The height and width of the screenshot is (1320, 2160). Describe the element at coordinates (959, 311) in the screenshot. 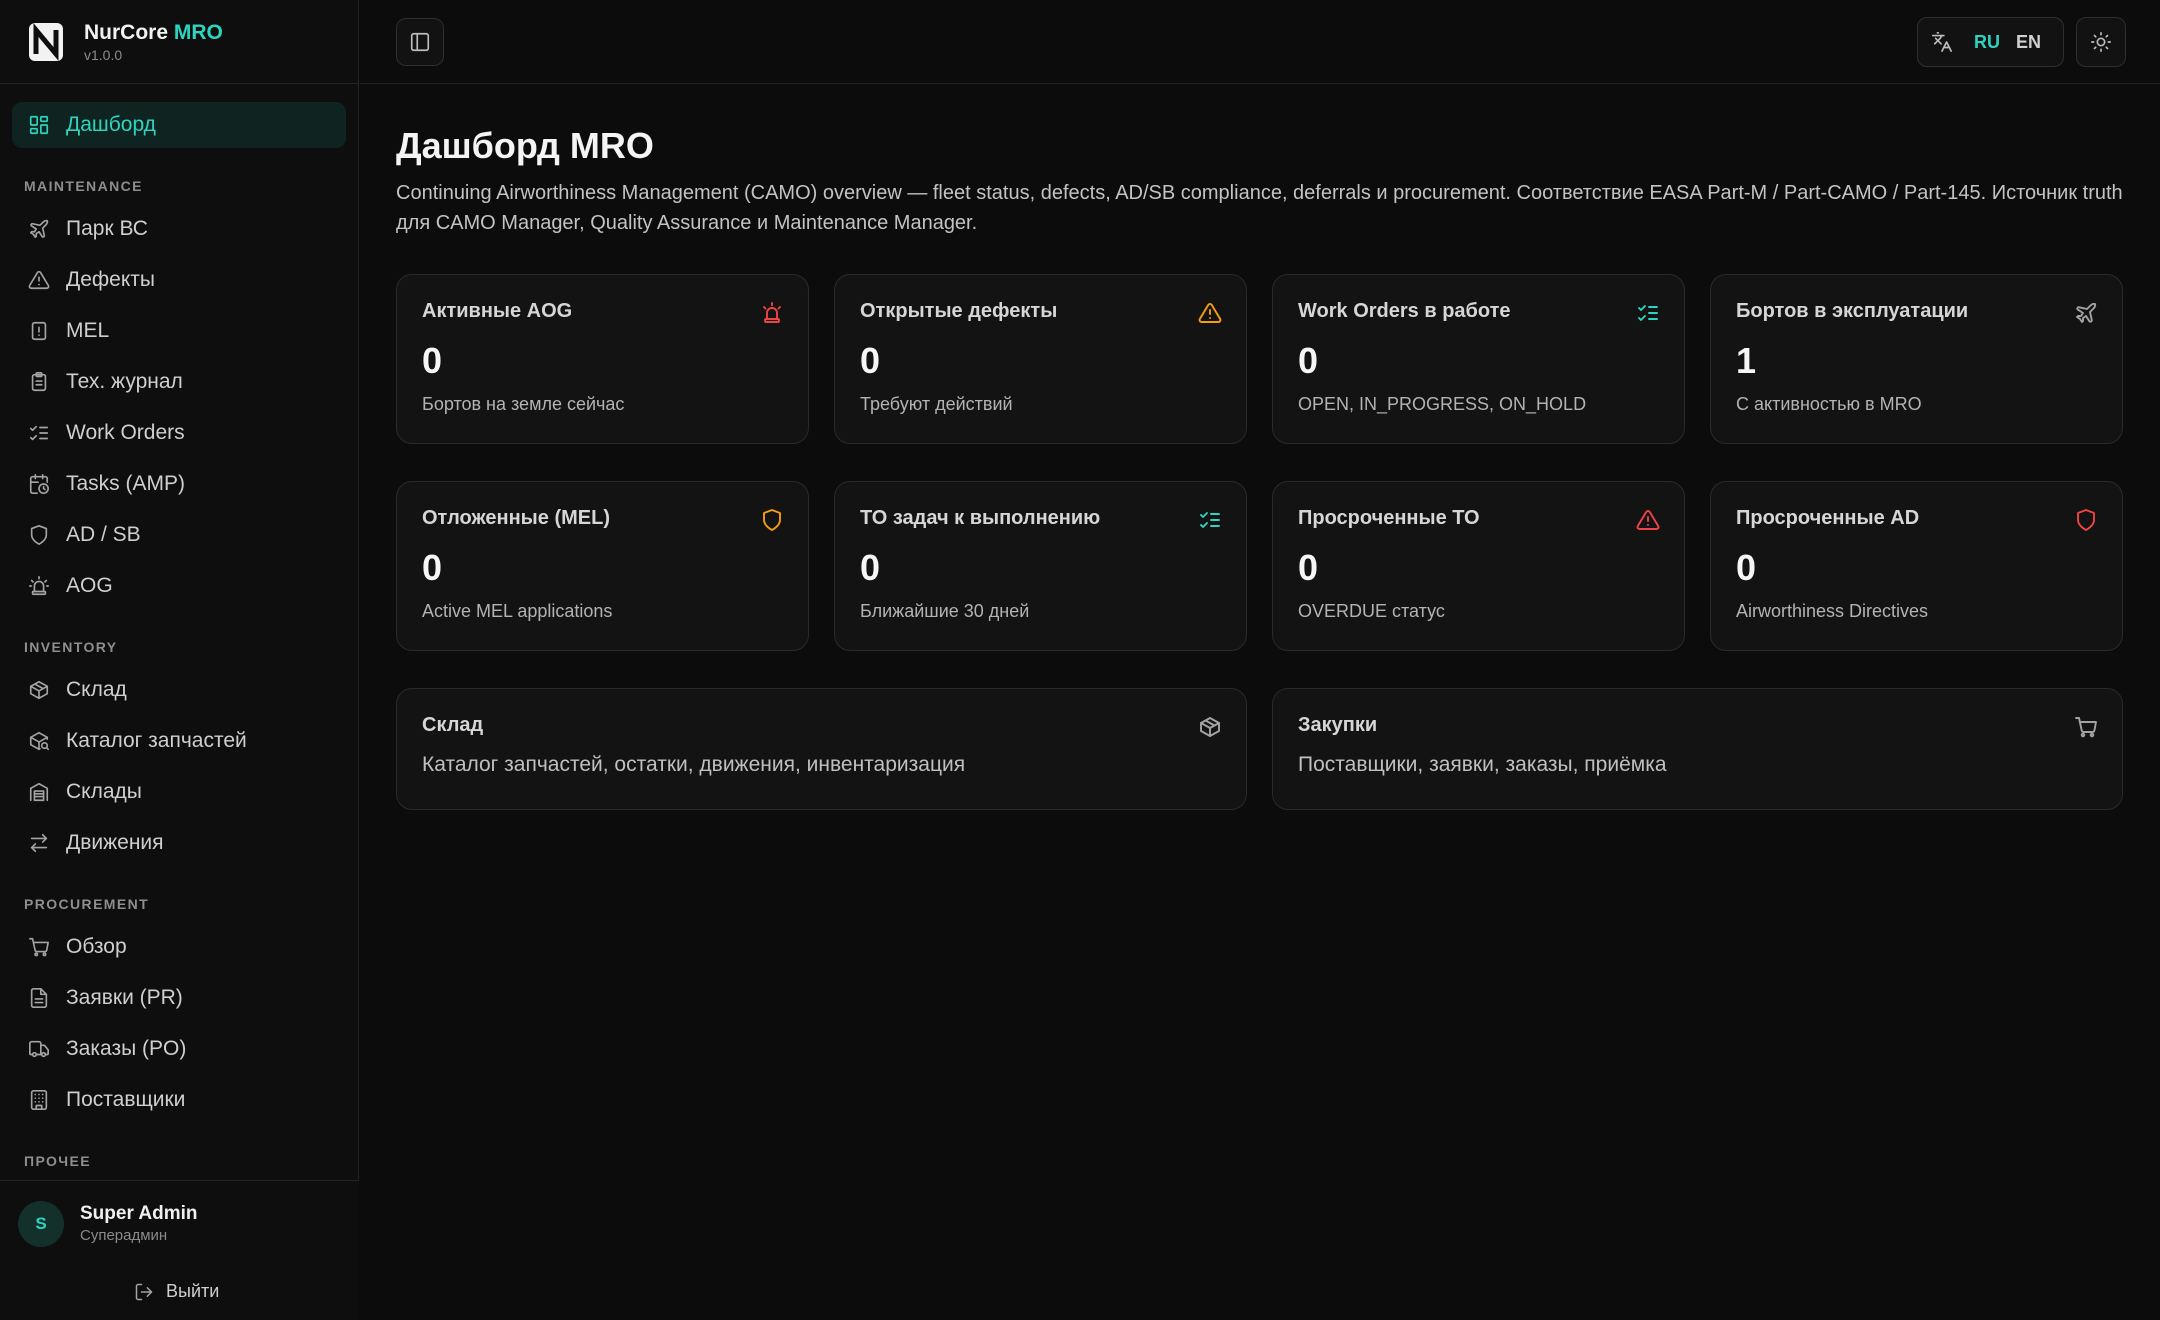

I see `stat-card-title: Открытые дефекты` at that location.